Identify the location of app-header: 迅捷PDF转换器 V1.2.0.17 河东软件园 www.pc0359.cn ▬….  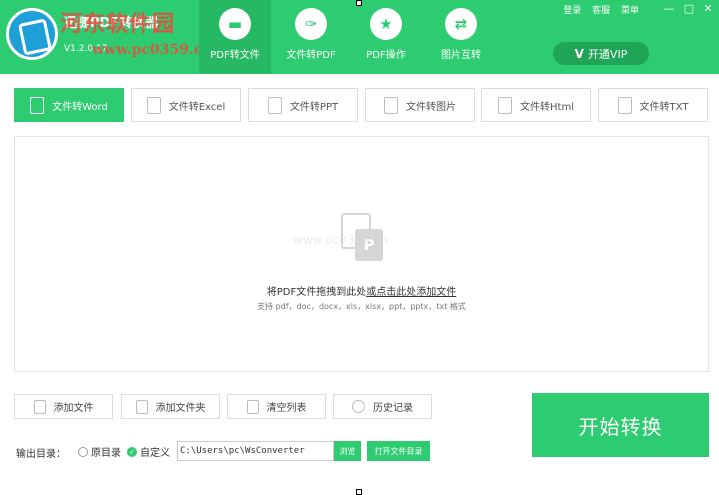
(359, 37).